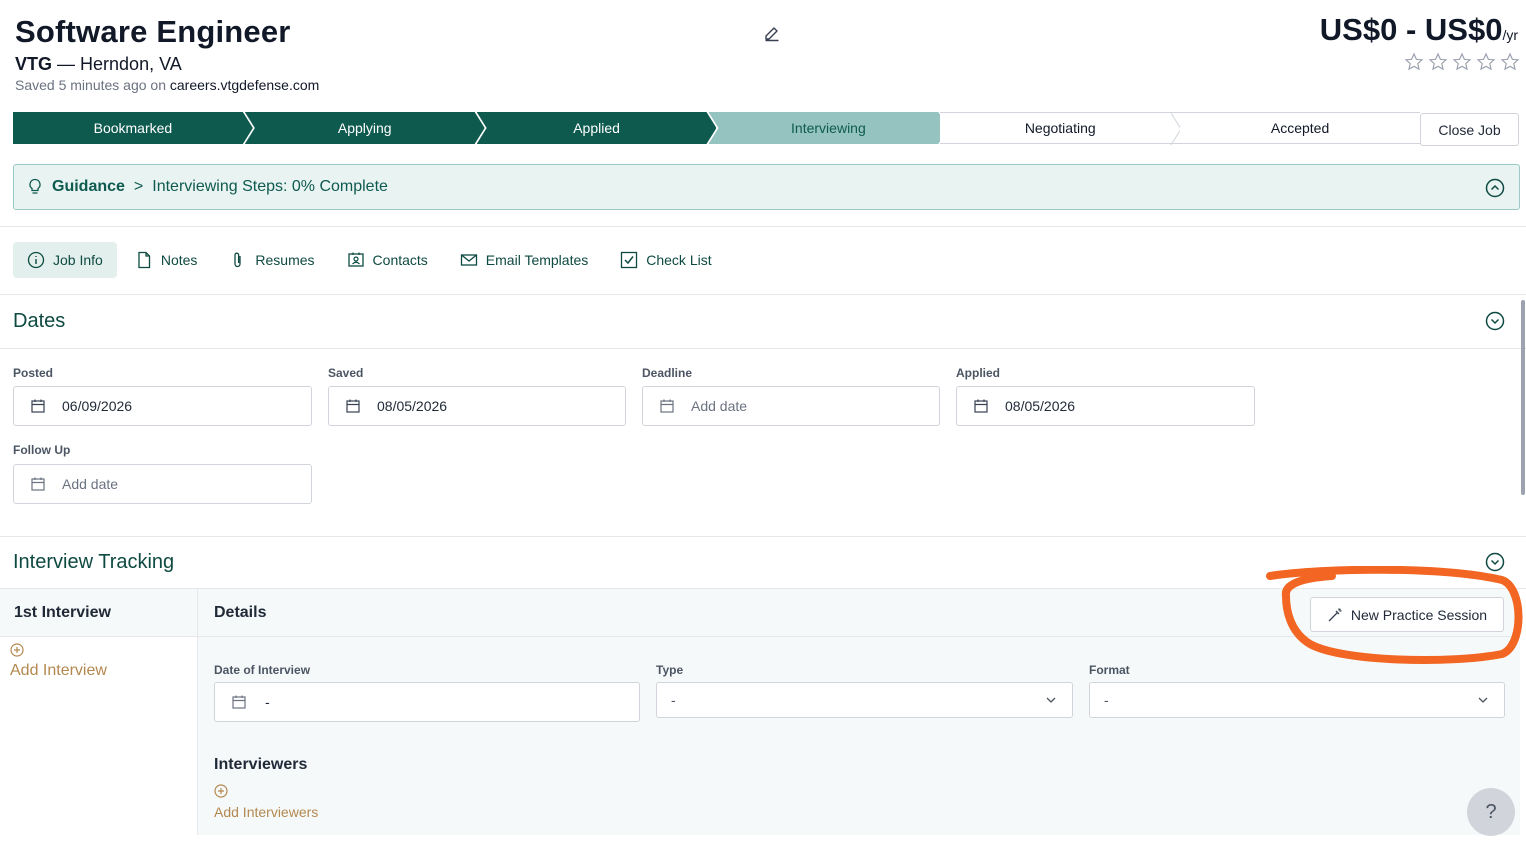 This screenshot has height=848, width=1526. What do you see at coordinates (39, 321) in the screenshot?
I see `dates-section-title: Dates` at bounding box center [39, 321].